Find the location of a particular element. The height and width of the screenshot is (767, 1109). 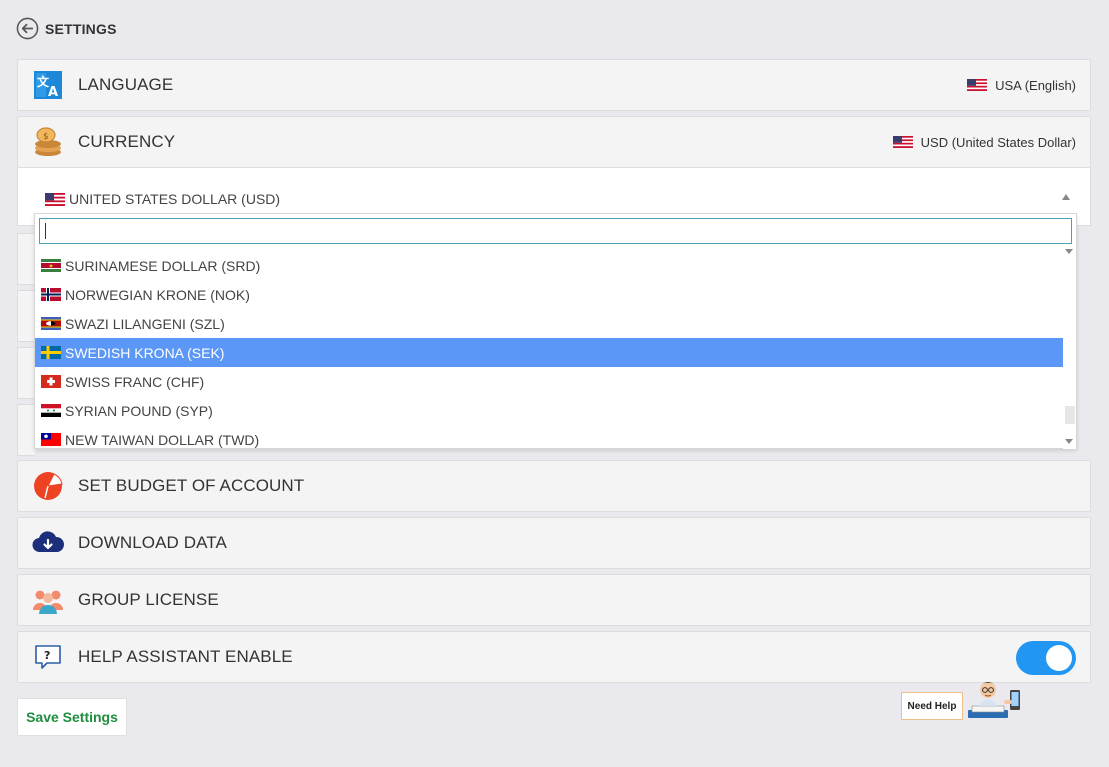

help-assistant-toggle is located at coordinates (1046, 658).